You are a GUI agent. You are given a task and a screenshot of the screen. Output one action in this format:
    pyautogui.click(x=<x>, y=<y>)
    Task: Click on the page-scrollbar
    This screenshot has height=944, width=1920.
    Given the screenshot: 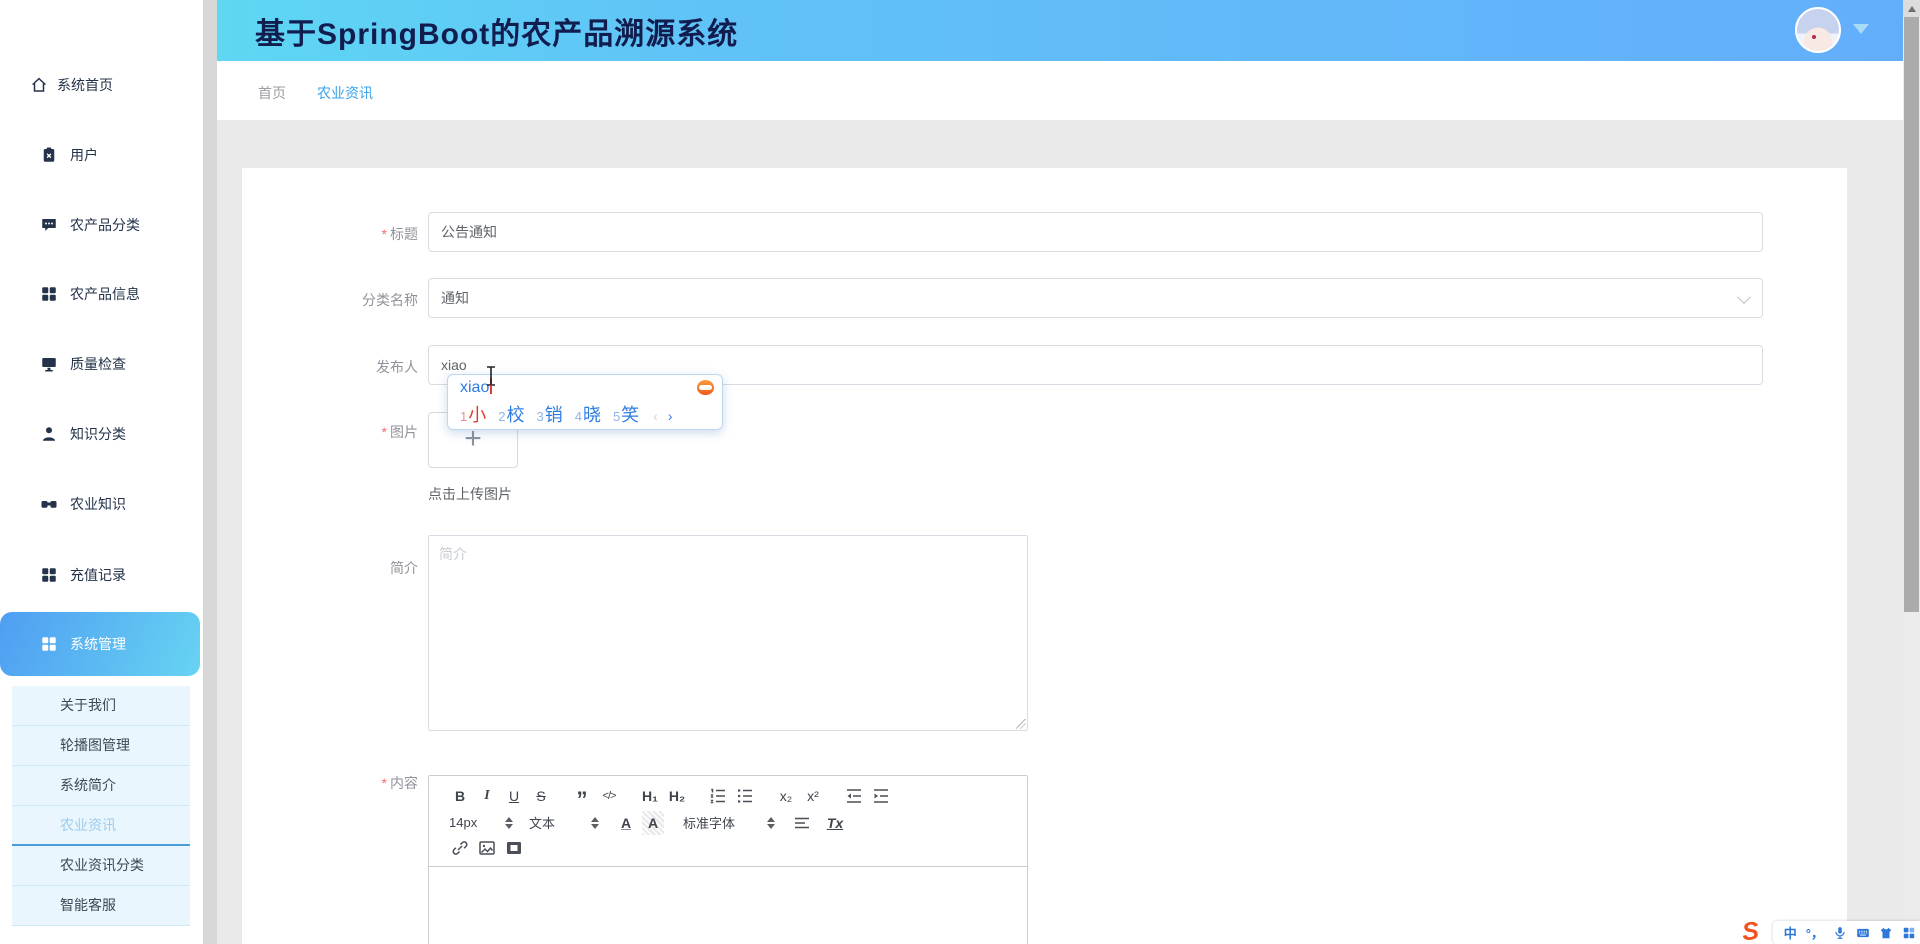 What is the action you would take?
    pyautogui.click(x=1911, y=472)
    